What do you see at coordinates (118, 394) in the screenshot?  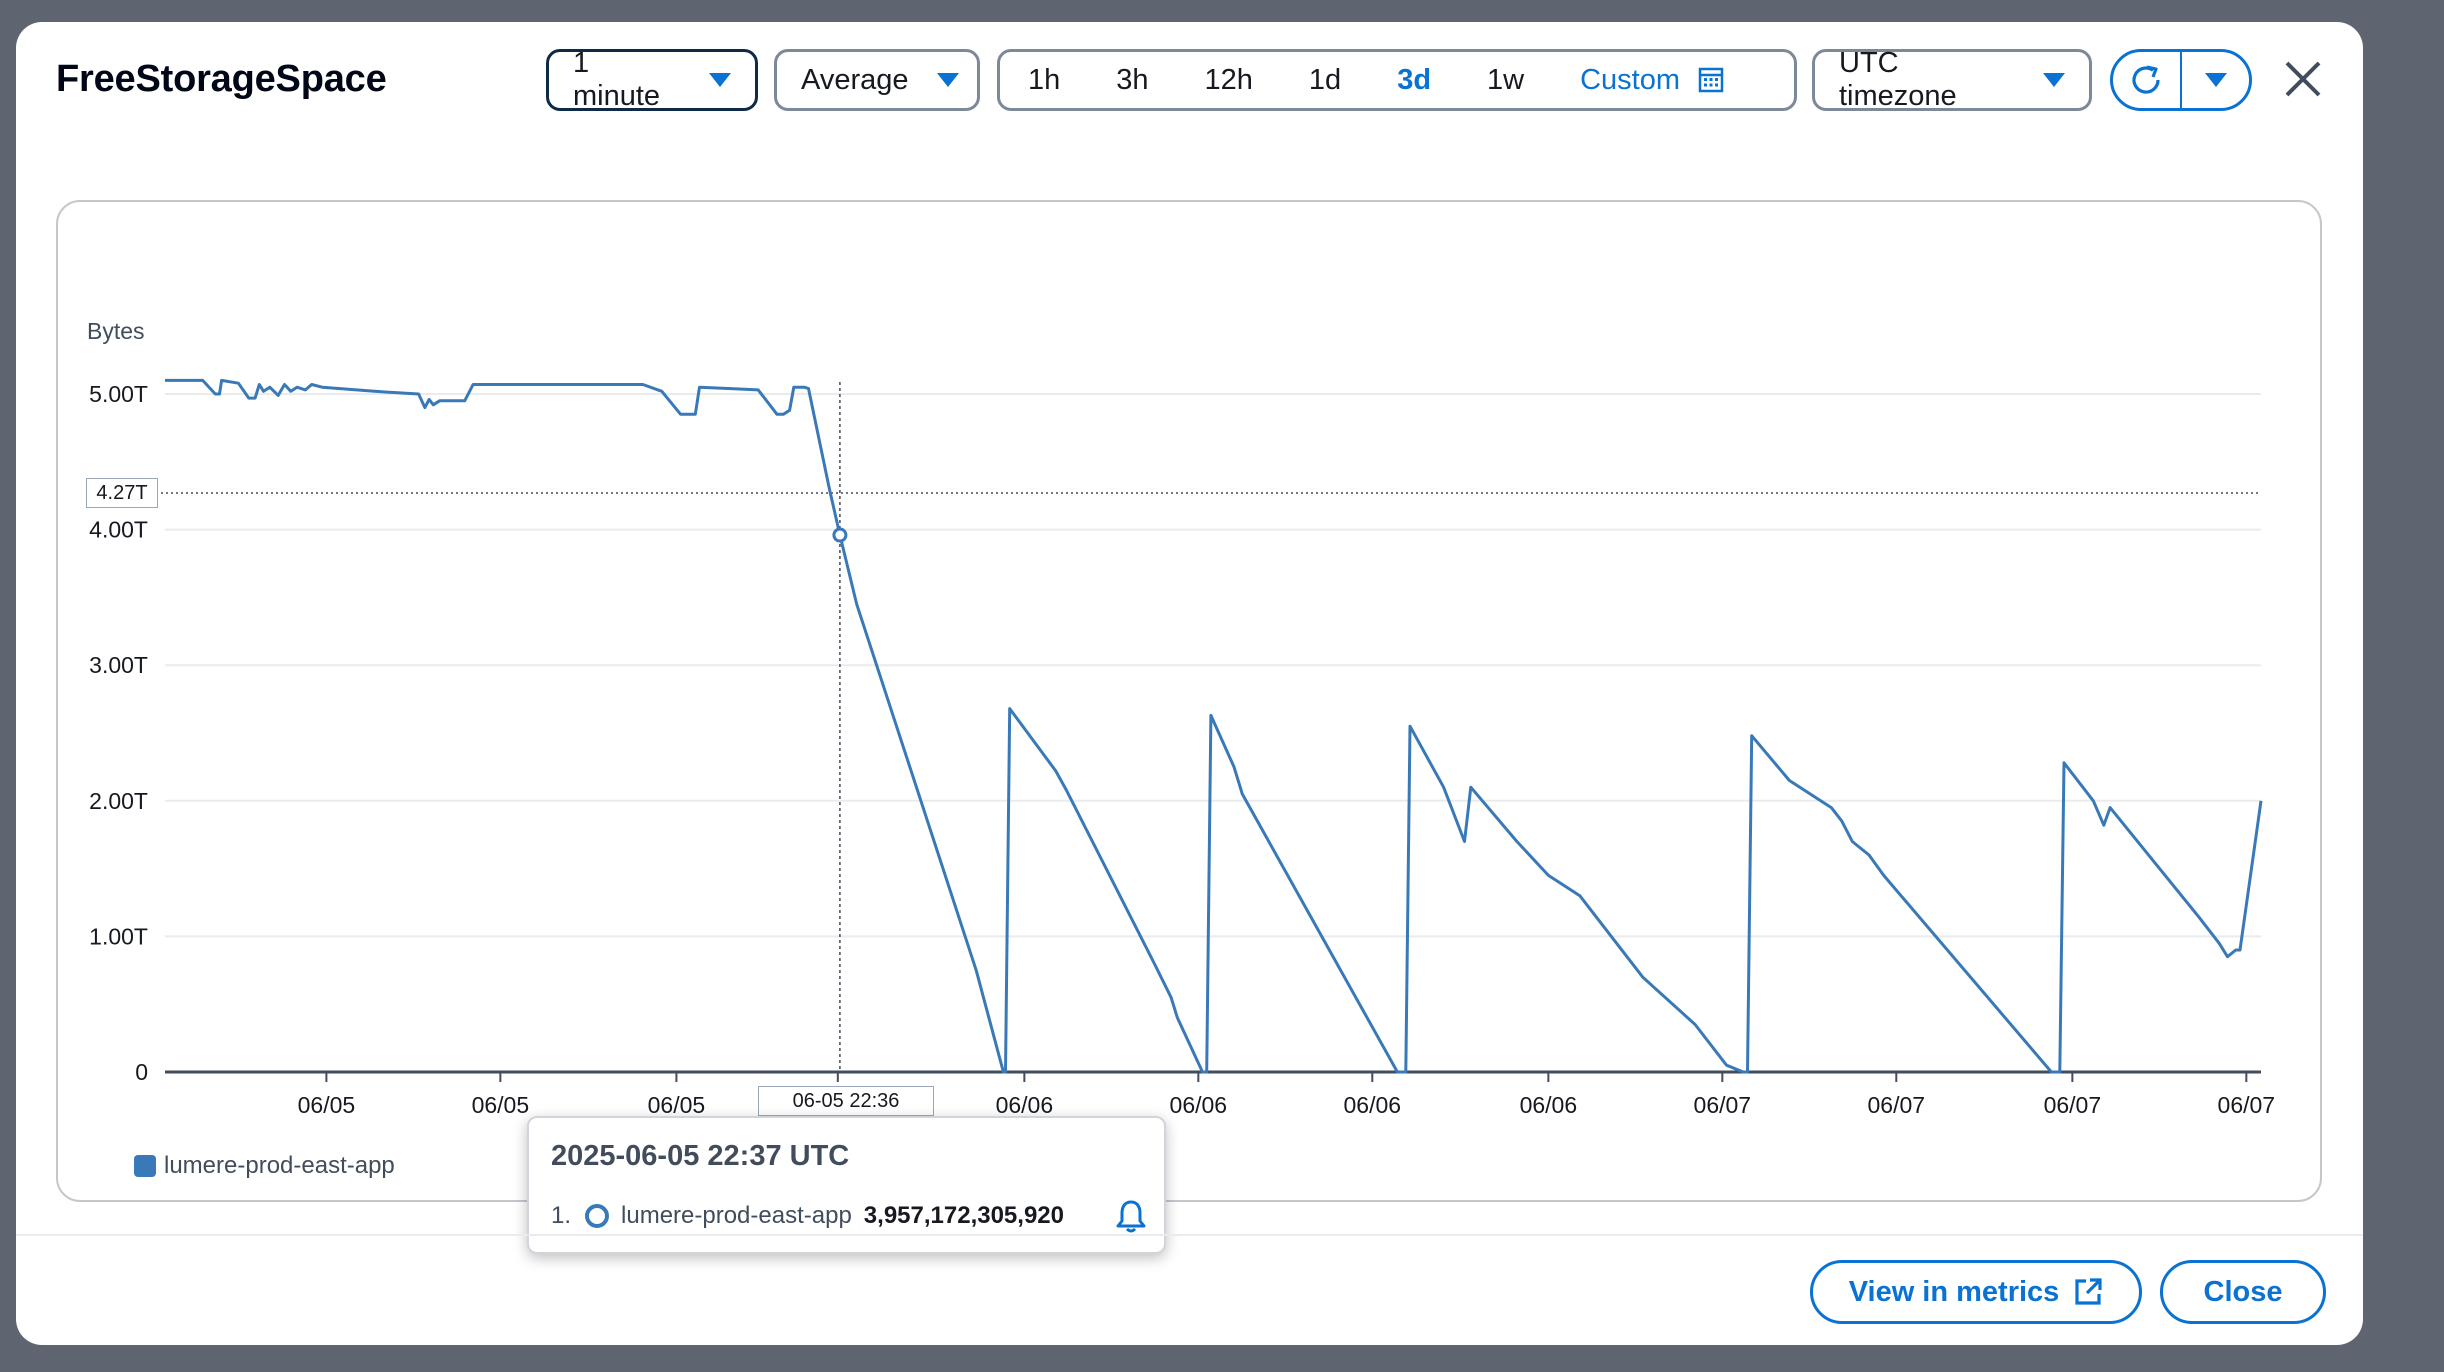 I see `y-tick-label: 5.00T` at bounding box center [118, 394].